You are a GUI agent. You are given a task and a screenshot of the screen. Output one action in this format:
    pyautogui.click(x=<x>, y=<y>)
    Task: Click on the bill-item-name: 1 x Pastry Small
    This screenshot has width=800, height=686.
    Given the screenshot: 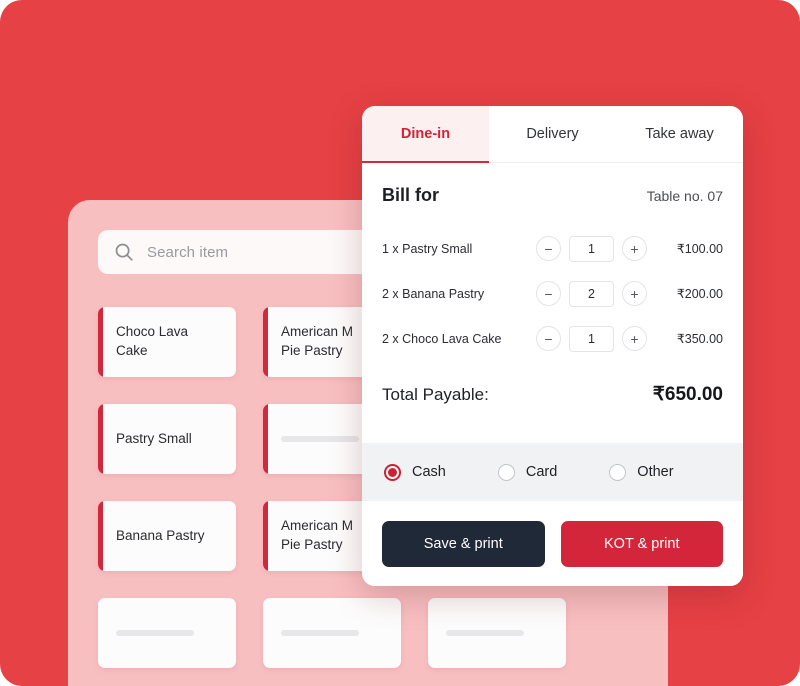 What is the action you would take?
    pyautogui.click(x=427, y=248)
    